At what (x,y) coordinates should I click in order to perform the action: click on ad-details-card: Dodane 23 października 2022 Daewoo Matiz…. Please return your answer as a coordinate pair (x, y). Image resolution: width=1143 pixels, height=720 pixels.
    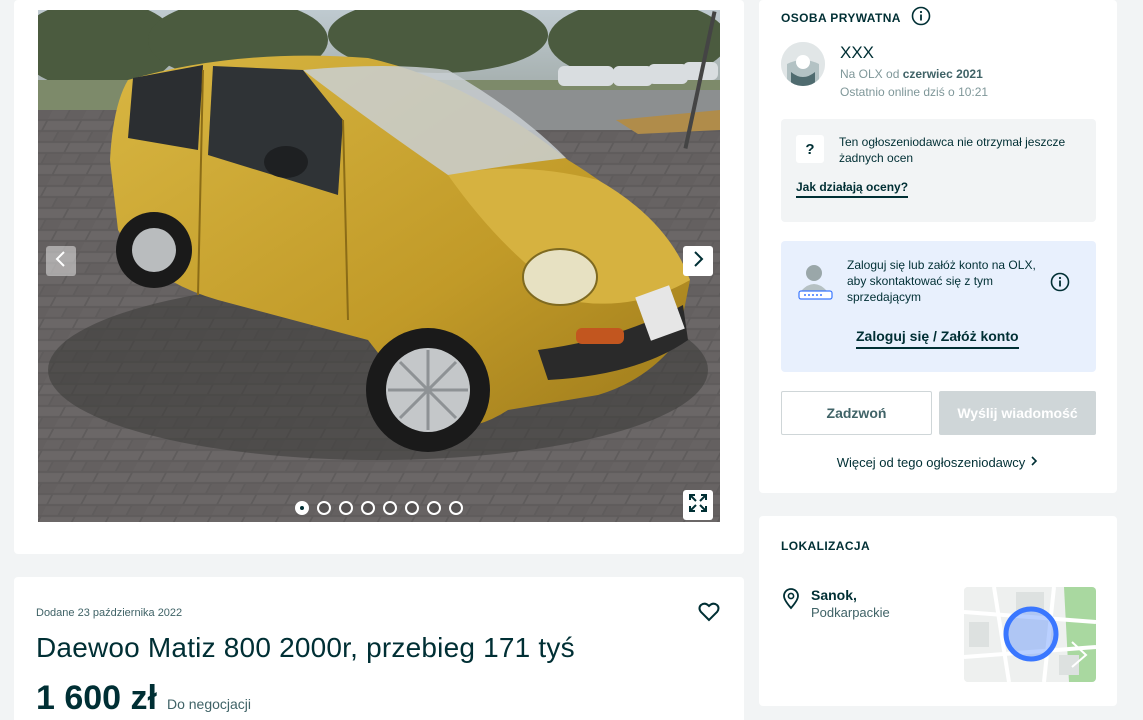
    Looking at the image, I should click on (379, 648).